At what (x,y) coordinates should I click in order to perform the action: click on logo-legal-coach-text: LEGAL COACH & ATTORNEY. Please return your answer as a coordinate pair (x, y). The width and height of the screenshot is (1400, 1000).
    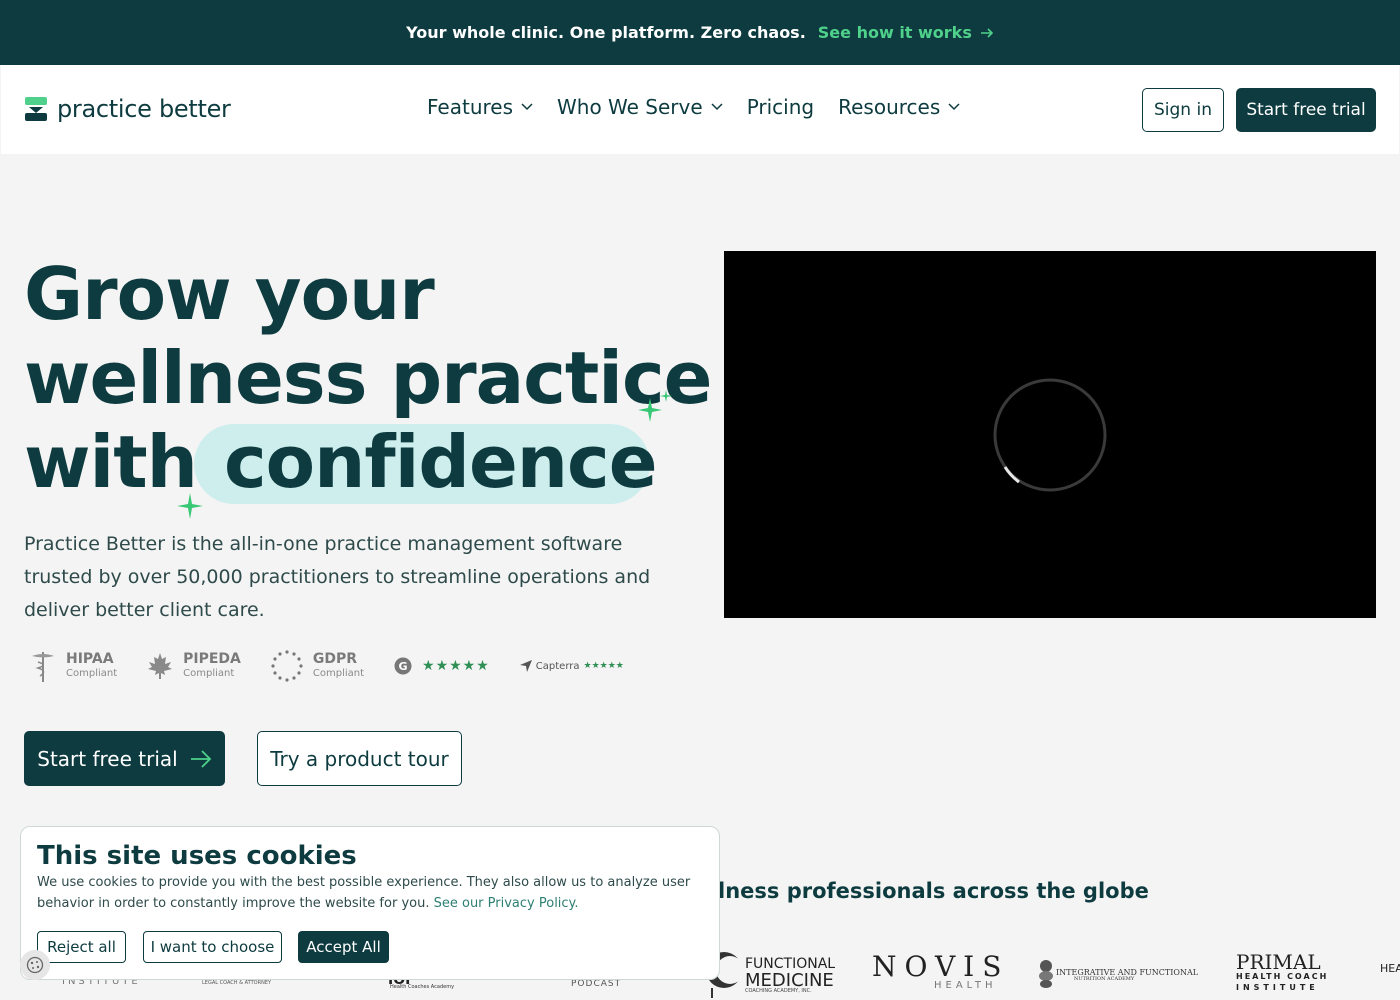
    Looking at the image, I should click on (237, 983).